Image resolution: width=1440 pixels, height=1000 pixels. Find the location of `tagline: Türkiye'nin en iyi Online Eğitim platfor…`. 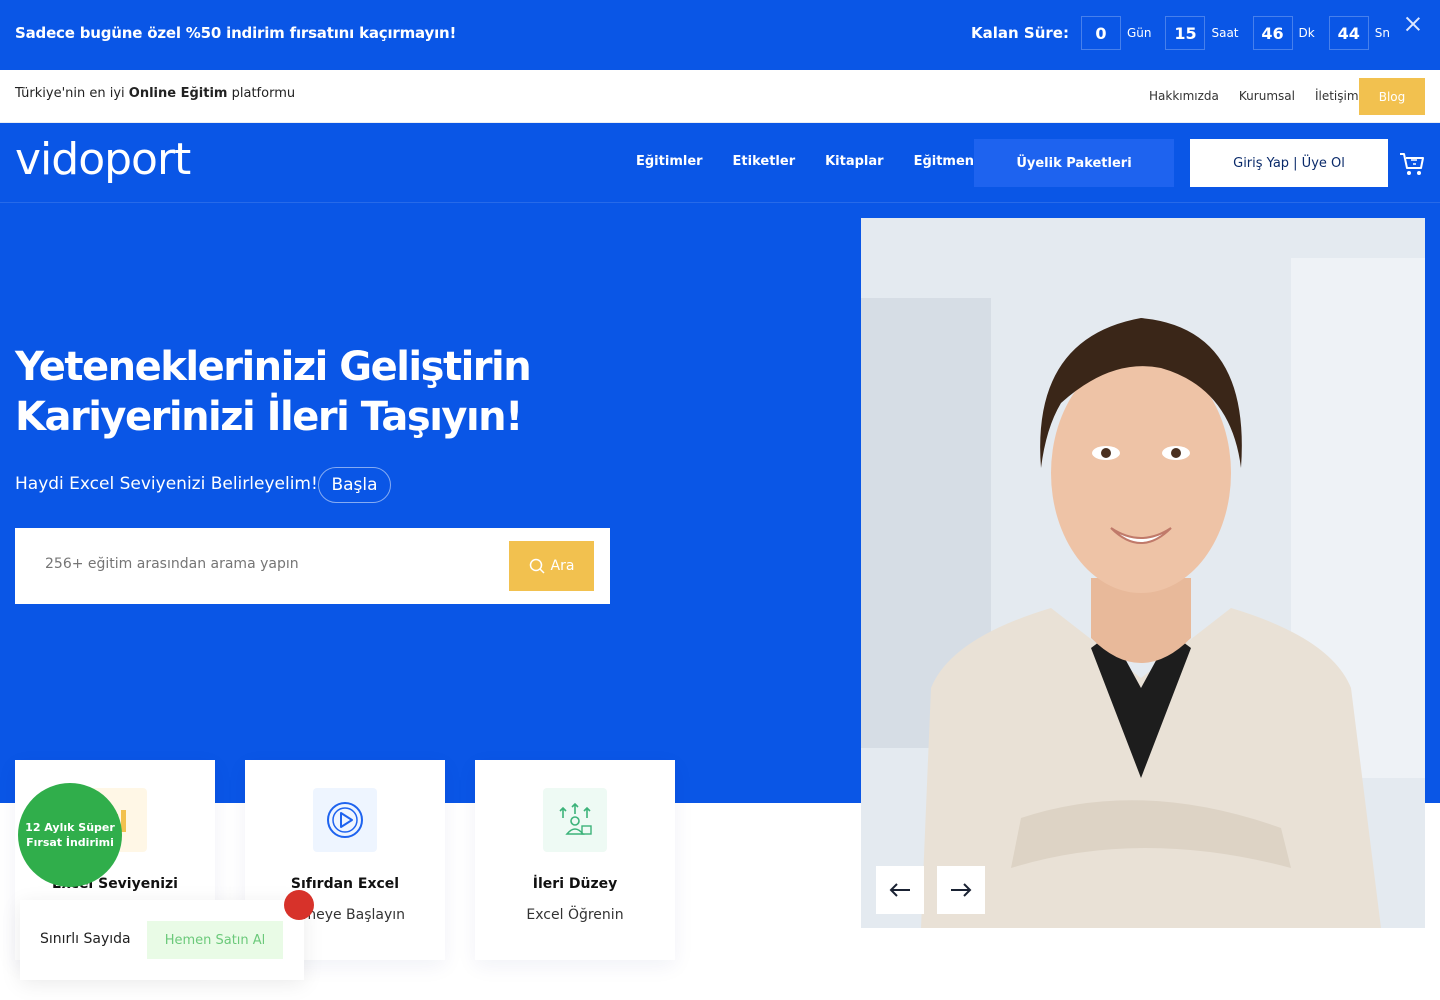

tagline: Türkiye'nin en iyi Online Eğitim platfor… is located at coordinates (155, 93).